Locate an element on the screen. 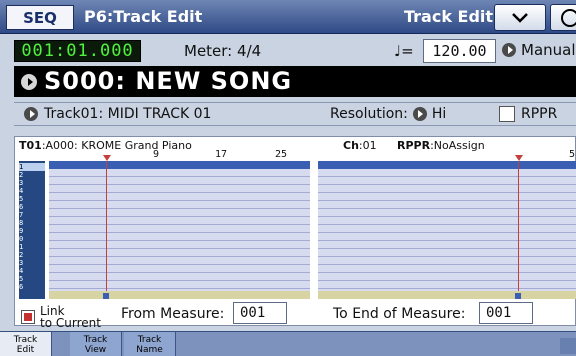 This screenshot has height=356, width=576. rppr-checkbox-group: RPPR is located at coordinates (528, 114).